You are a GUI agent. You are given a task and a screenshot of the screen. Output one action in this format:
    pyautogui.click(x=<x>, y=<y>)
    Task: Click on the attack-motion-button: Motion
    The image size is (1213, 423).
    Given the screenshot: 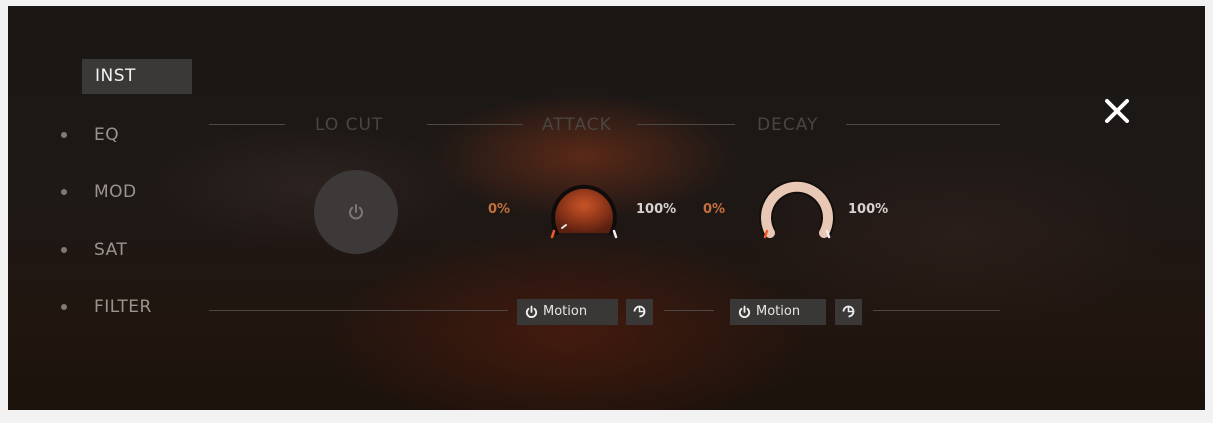 What is the action you would take?
    pyautogui.click(x=567, y=312)
    